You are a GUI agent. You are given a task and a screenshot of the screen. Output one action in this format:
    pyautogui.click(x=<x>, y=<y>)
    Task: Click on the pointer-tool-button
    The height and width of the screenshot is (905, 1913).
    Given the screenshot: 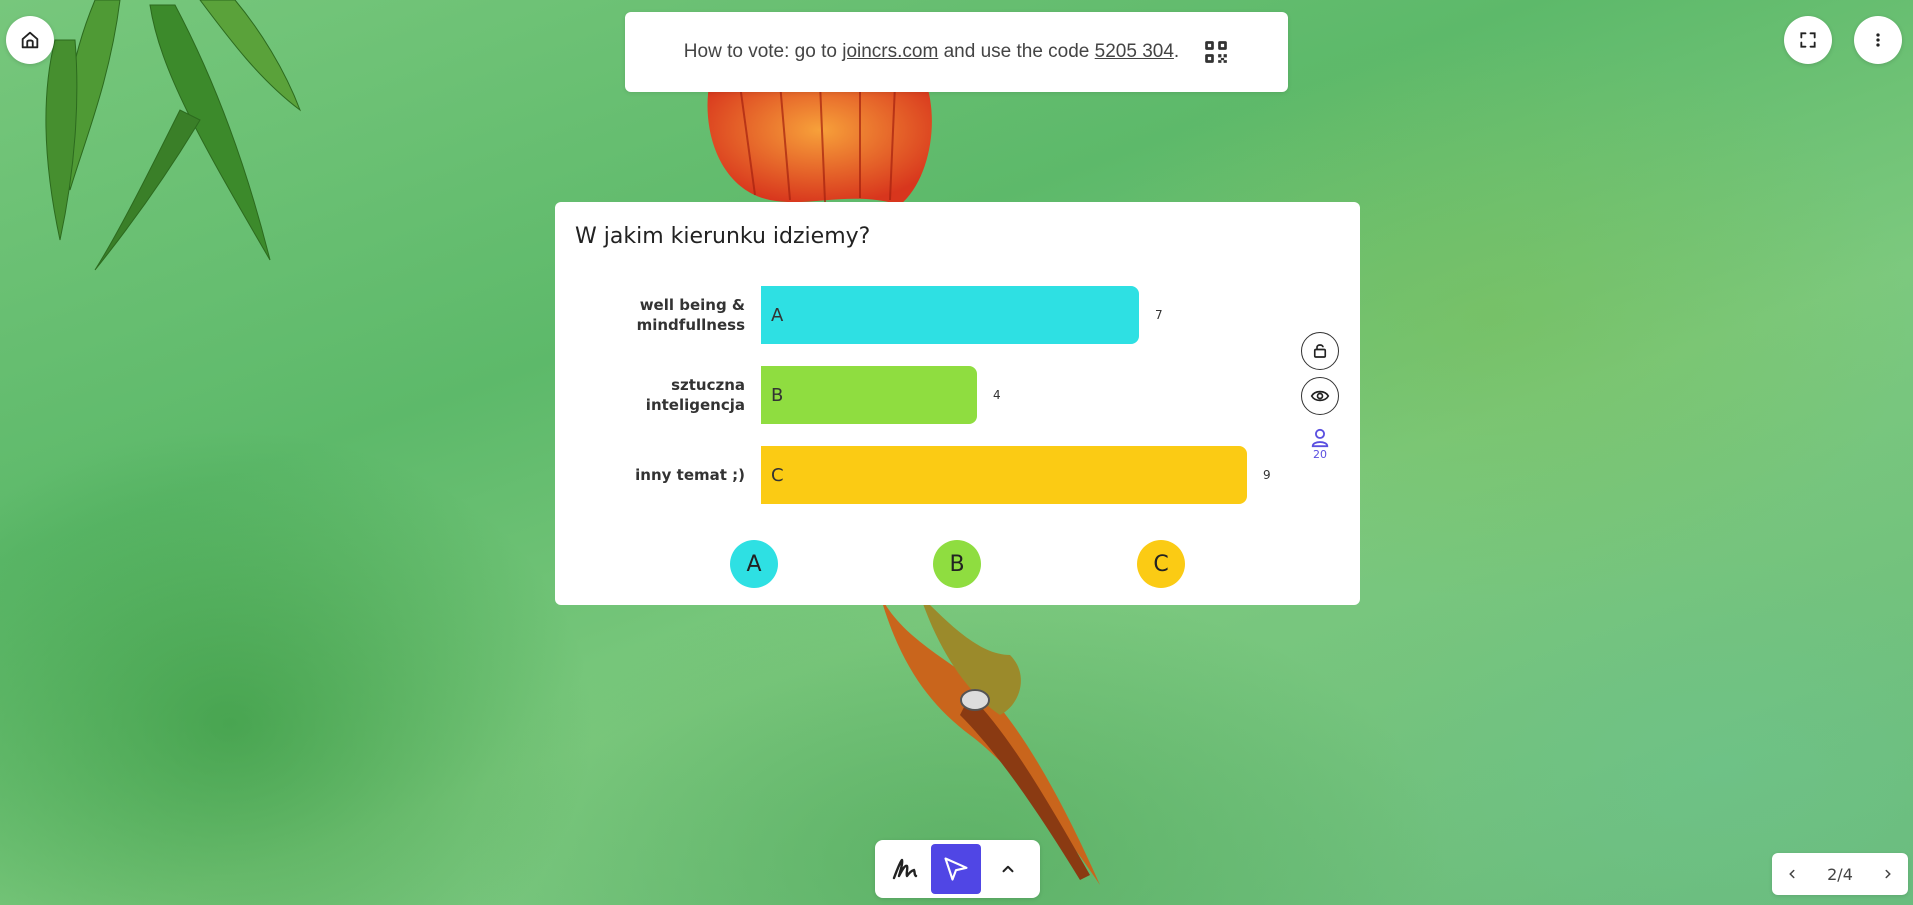 What is the action you would take?
    pyautogui.click(x=956, y=869)
    